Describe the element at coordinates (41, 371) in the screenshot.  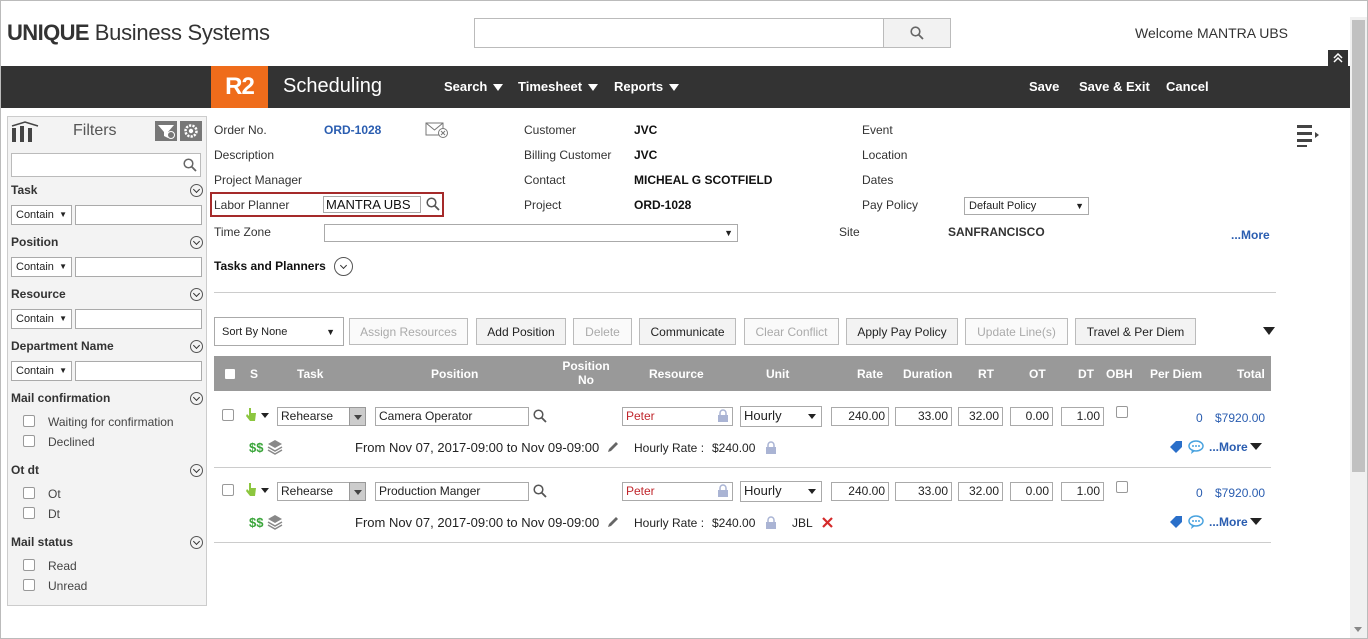
I see `department-contain-select: Contain` at that location.